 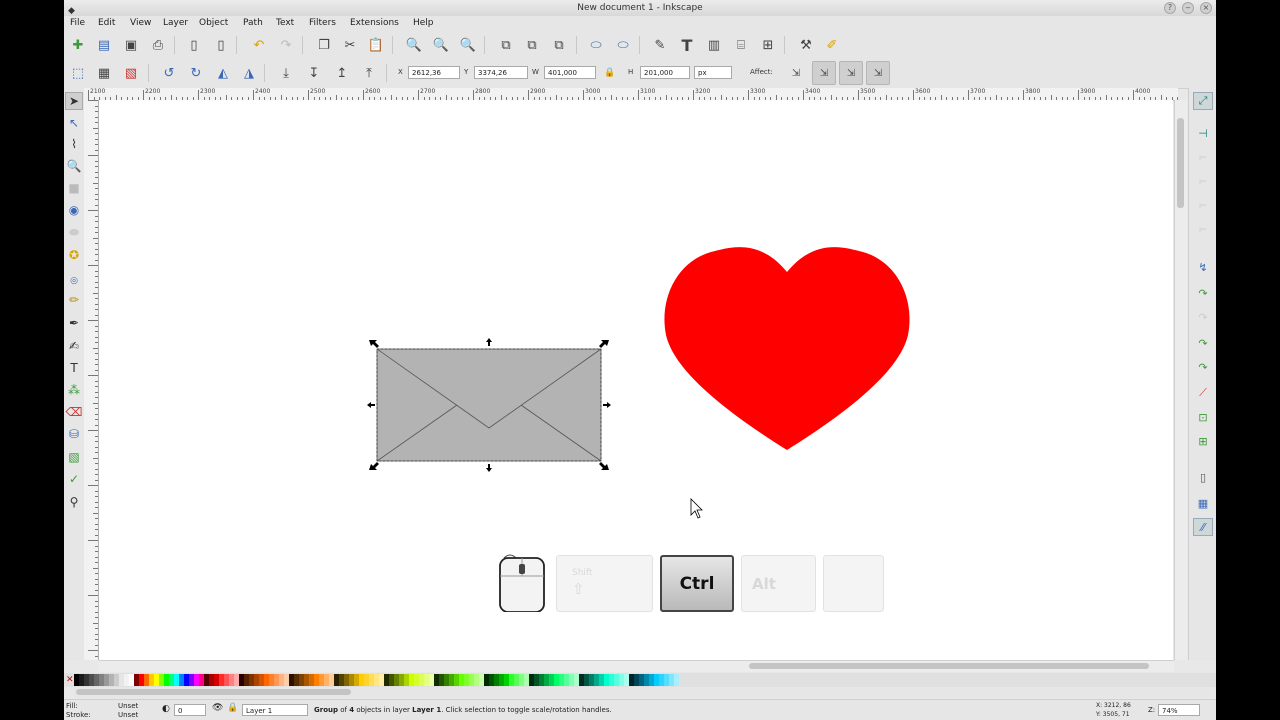 What do you see at coordinates (128, 706) in the screenshot?
I see `fill-value: Unset` at bounding box center [128, 706].